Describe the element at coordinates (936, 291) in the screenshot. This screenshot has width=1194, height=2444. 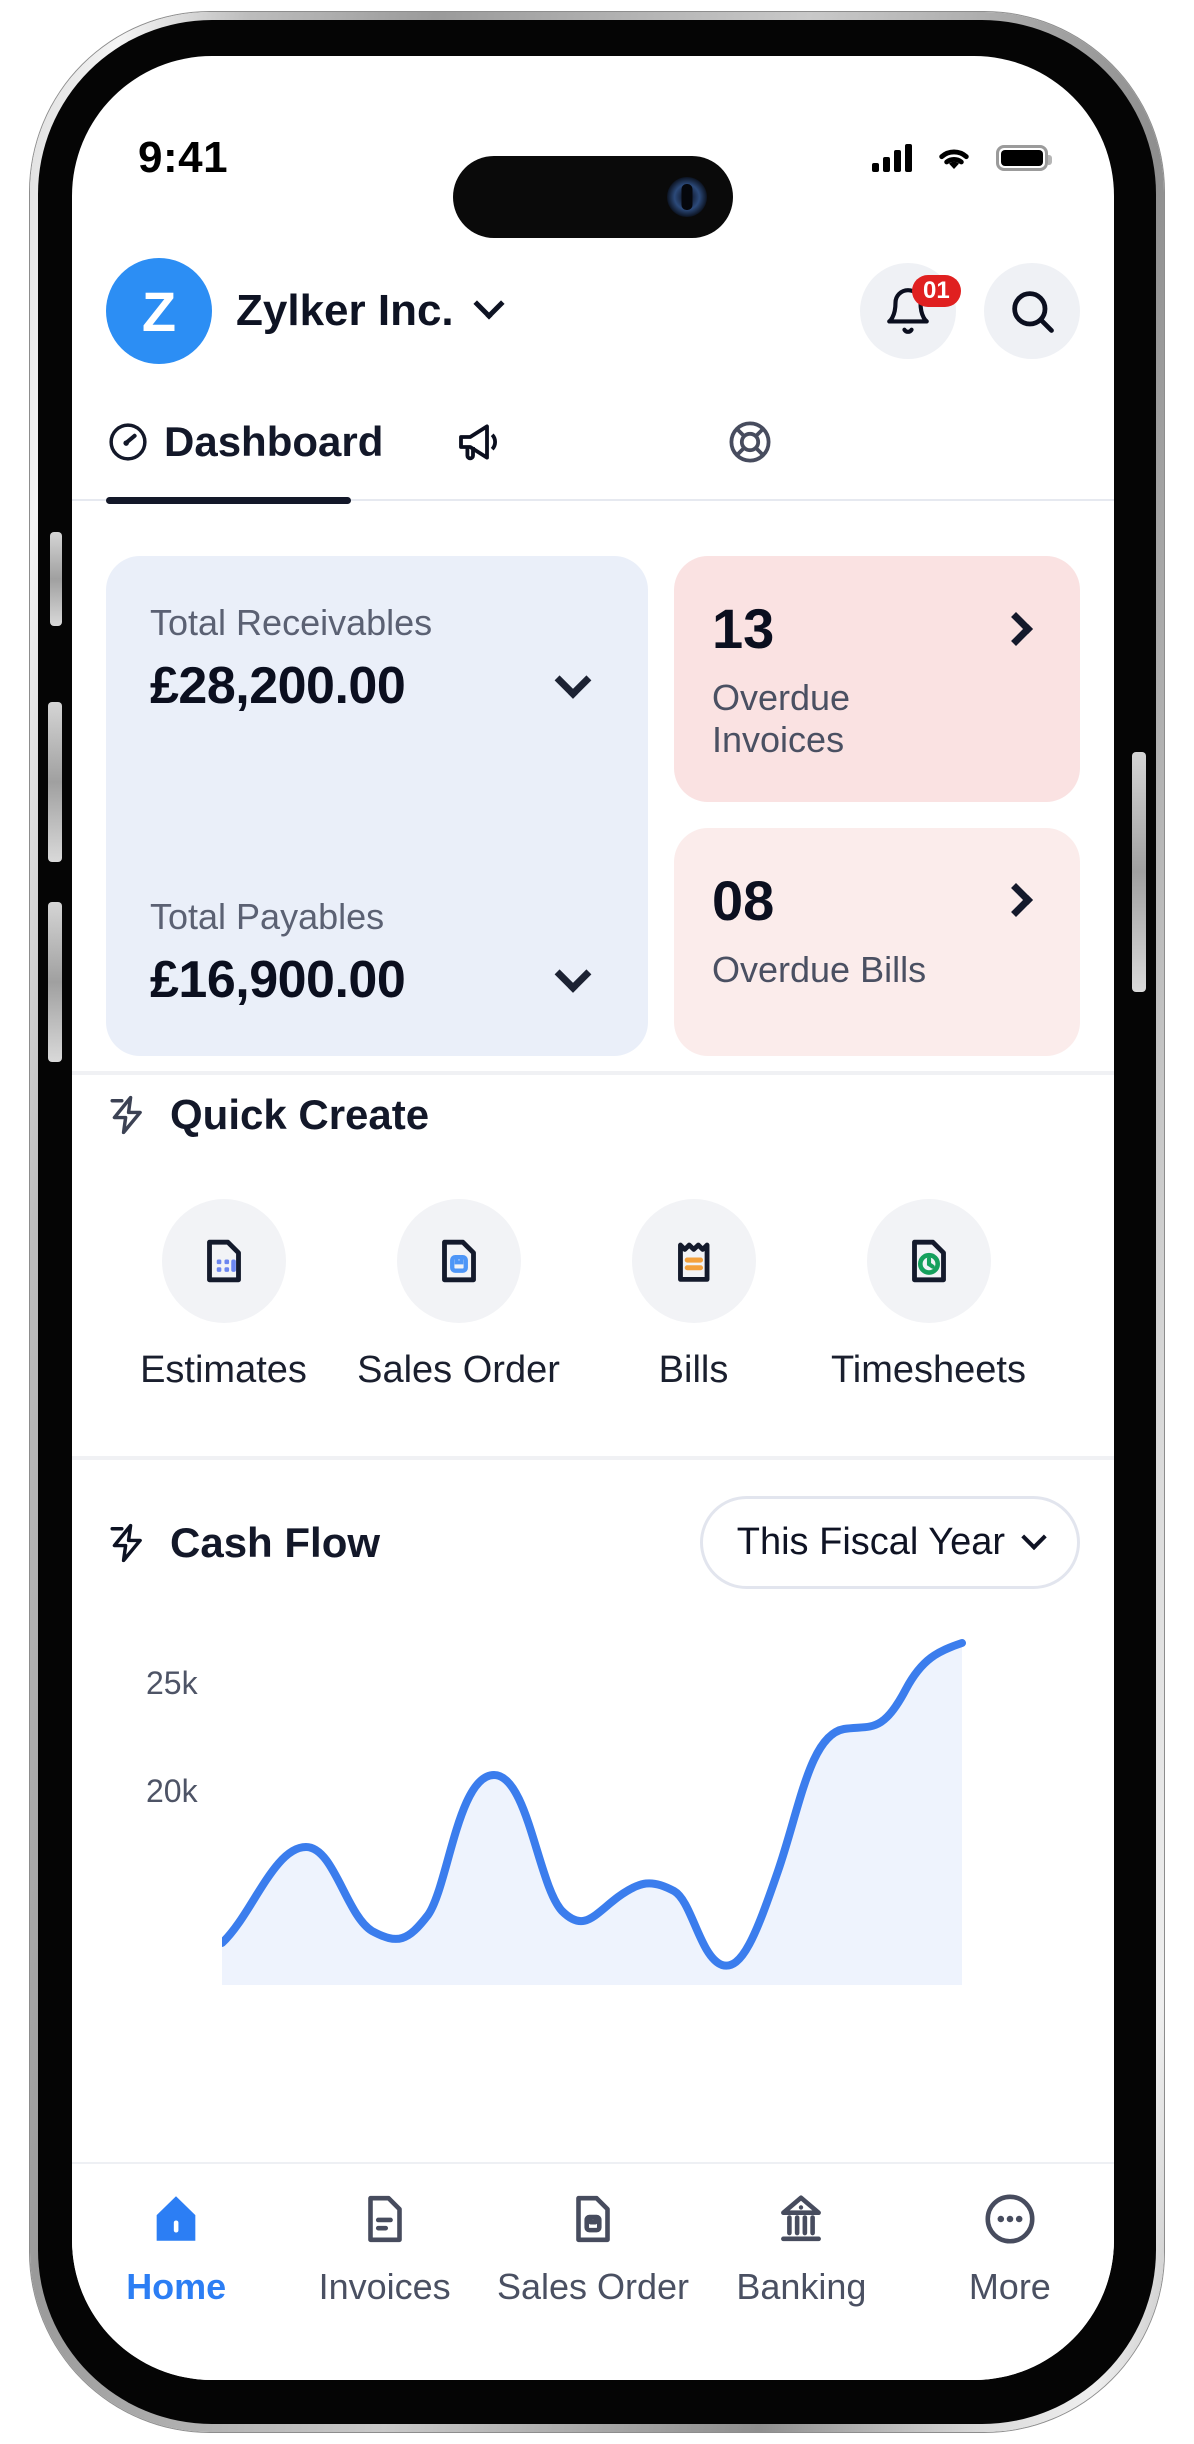
I see `status-badge: 01` at that location.